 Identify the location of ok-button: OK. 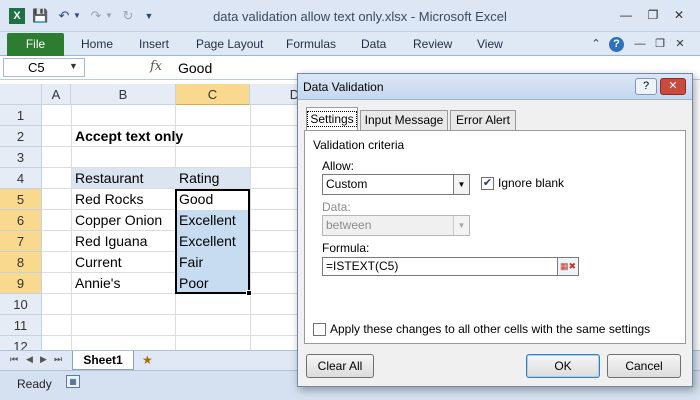
(563, 366).